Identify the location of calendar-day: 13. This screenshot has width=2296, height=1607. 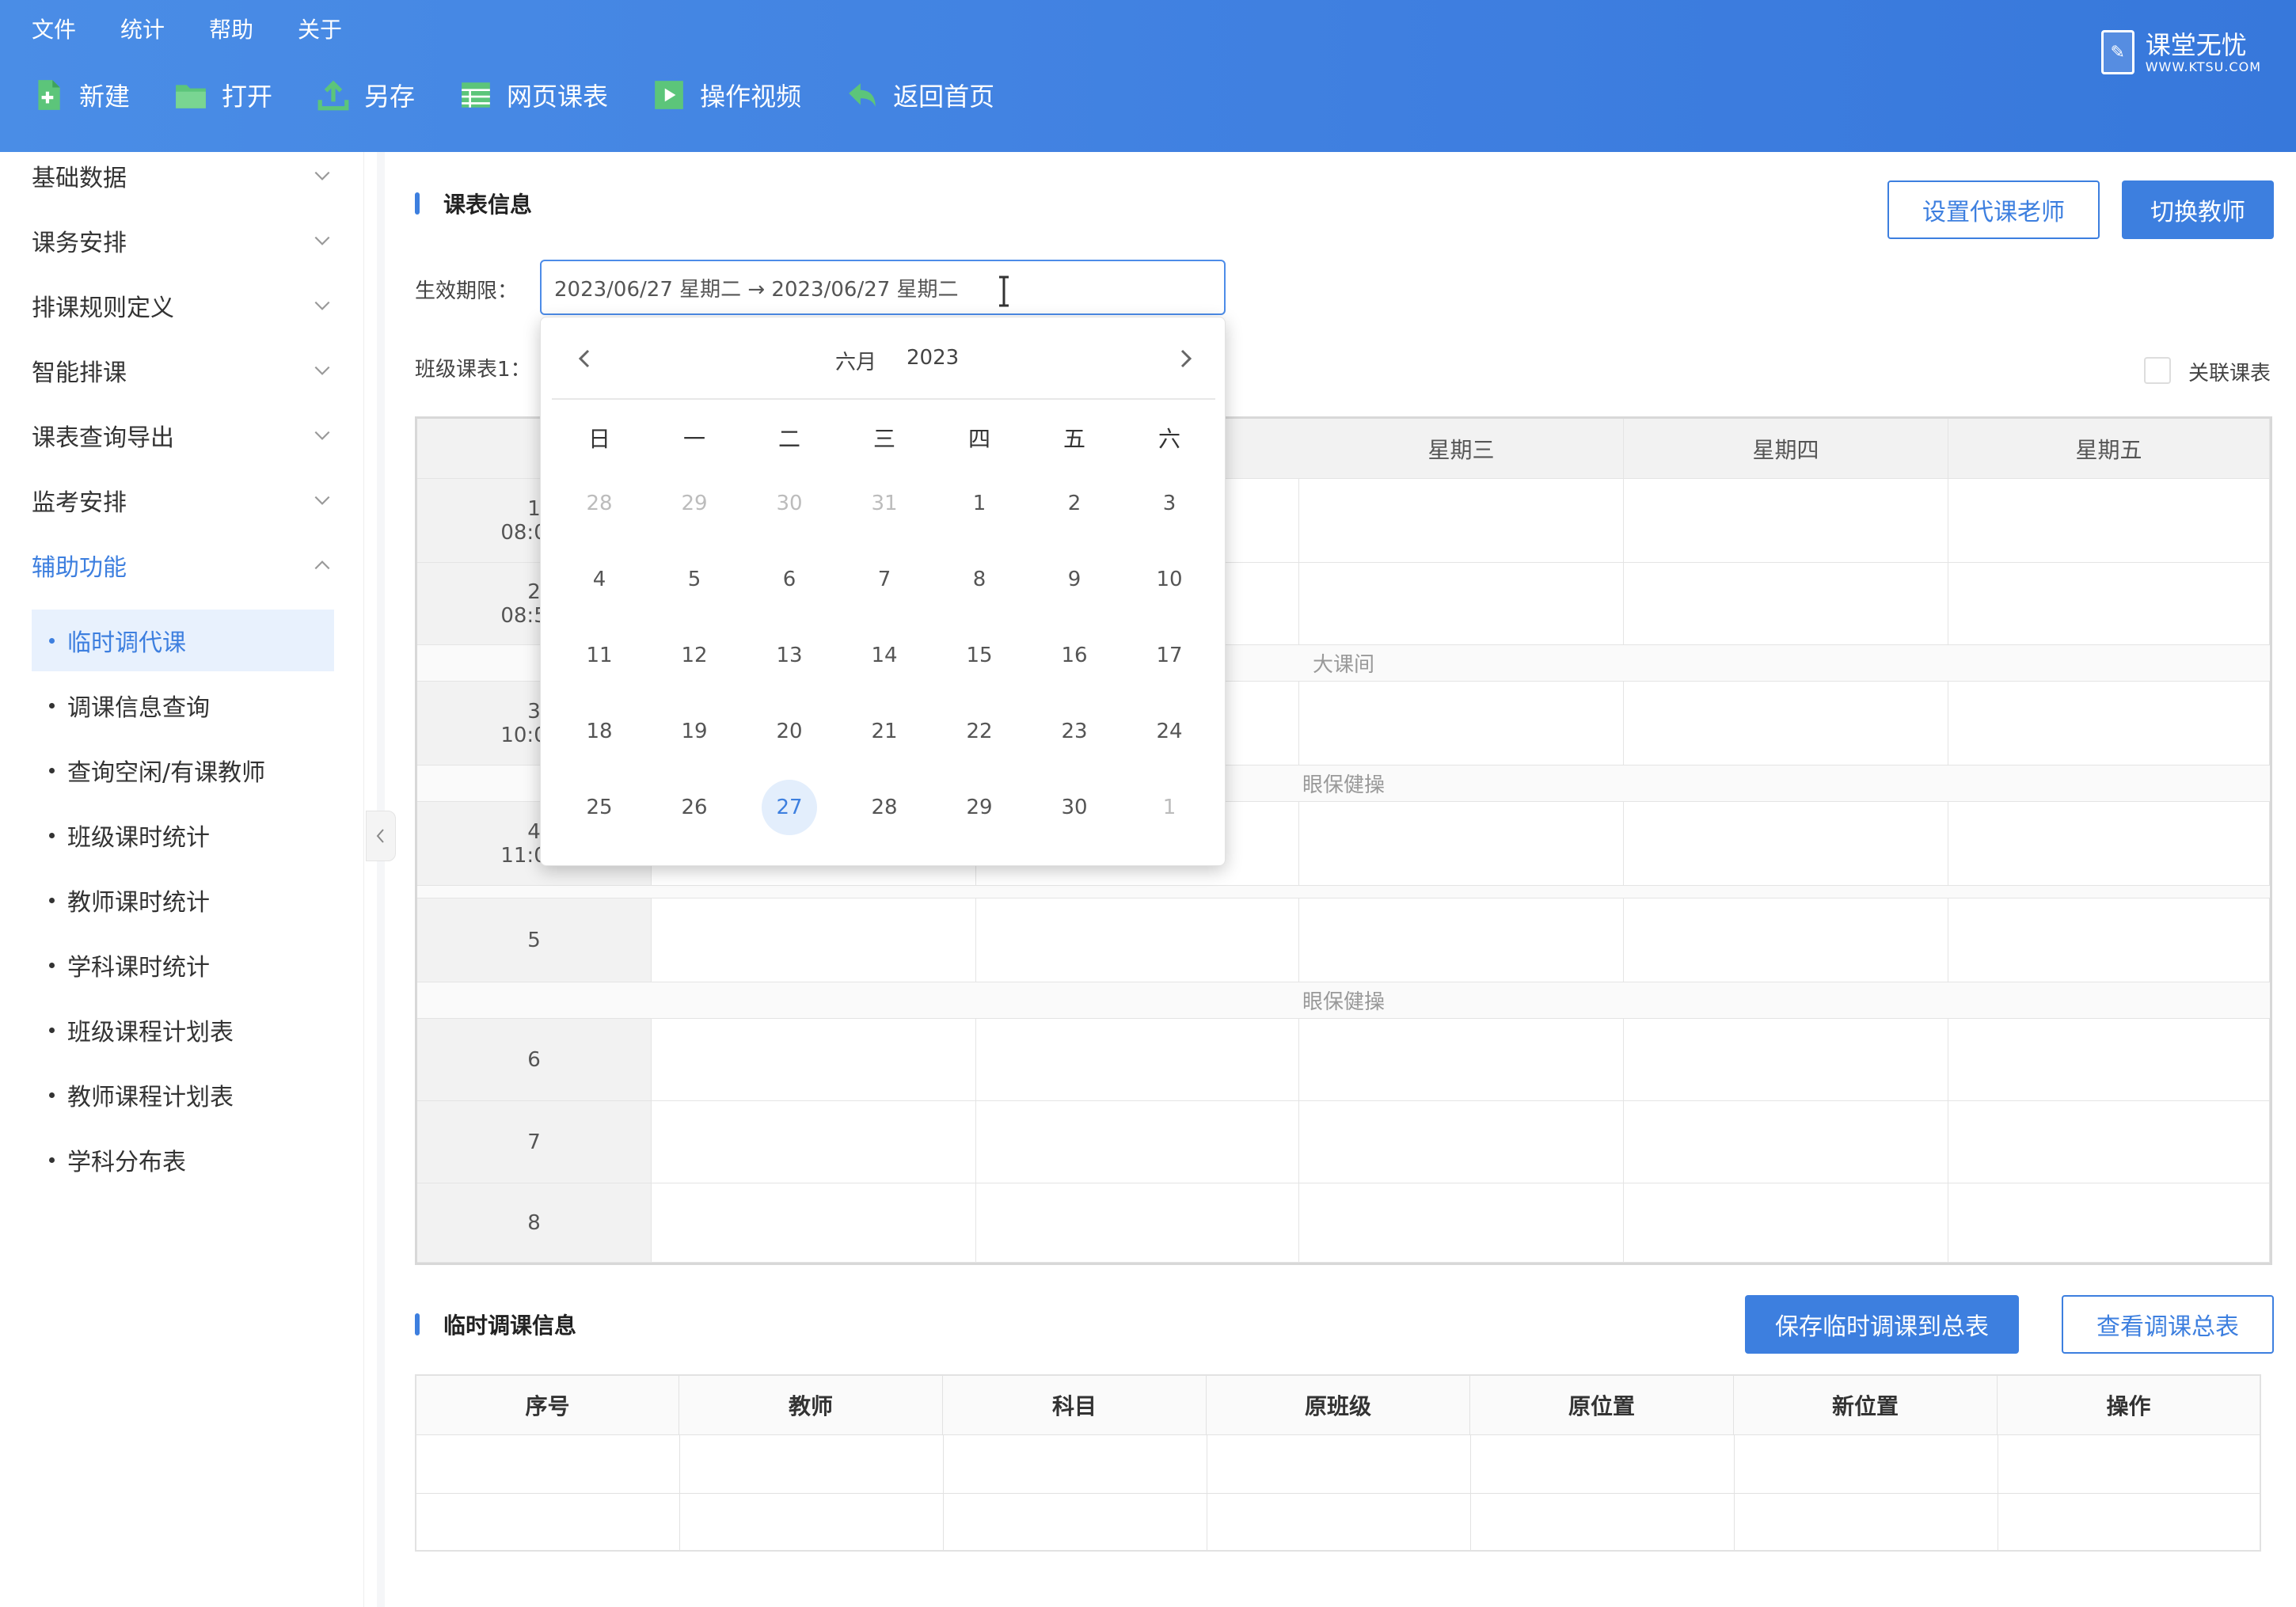
(789, 655).